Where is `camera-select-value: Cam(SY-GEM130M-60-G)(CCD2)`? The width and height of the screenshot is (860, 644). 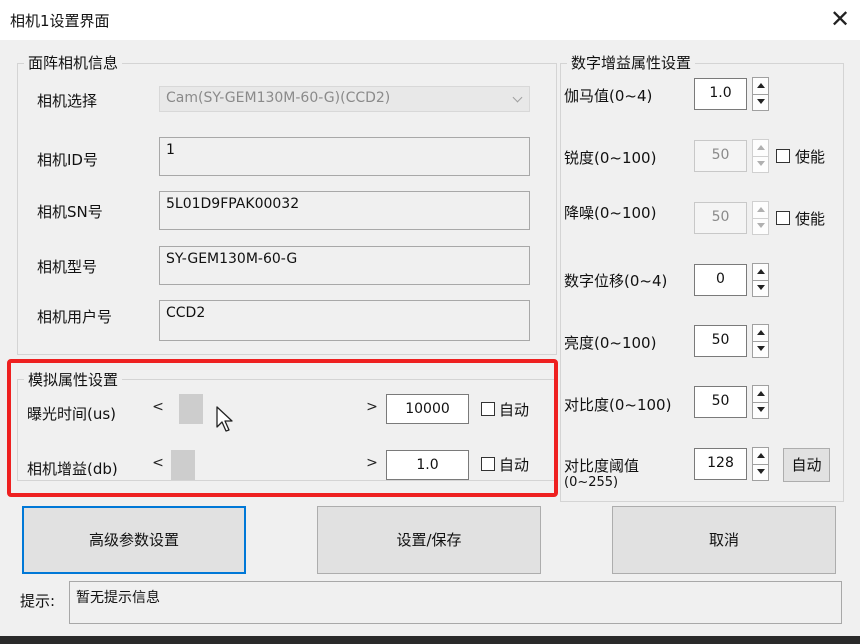
camera-select-value: Cam(SY-GEM130M-60-G)(CCD2) is located at coordinates (278, 98).